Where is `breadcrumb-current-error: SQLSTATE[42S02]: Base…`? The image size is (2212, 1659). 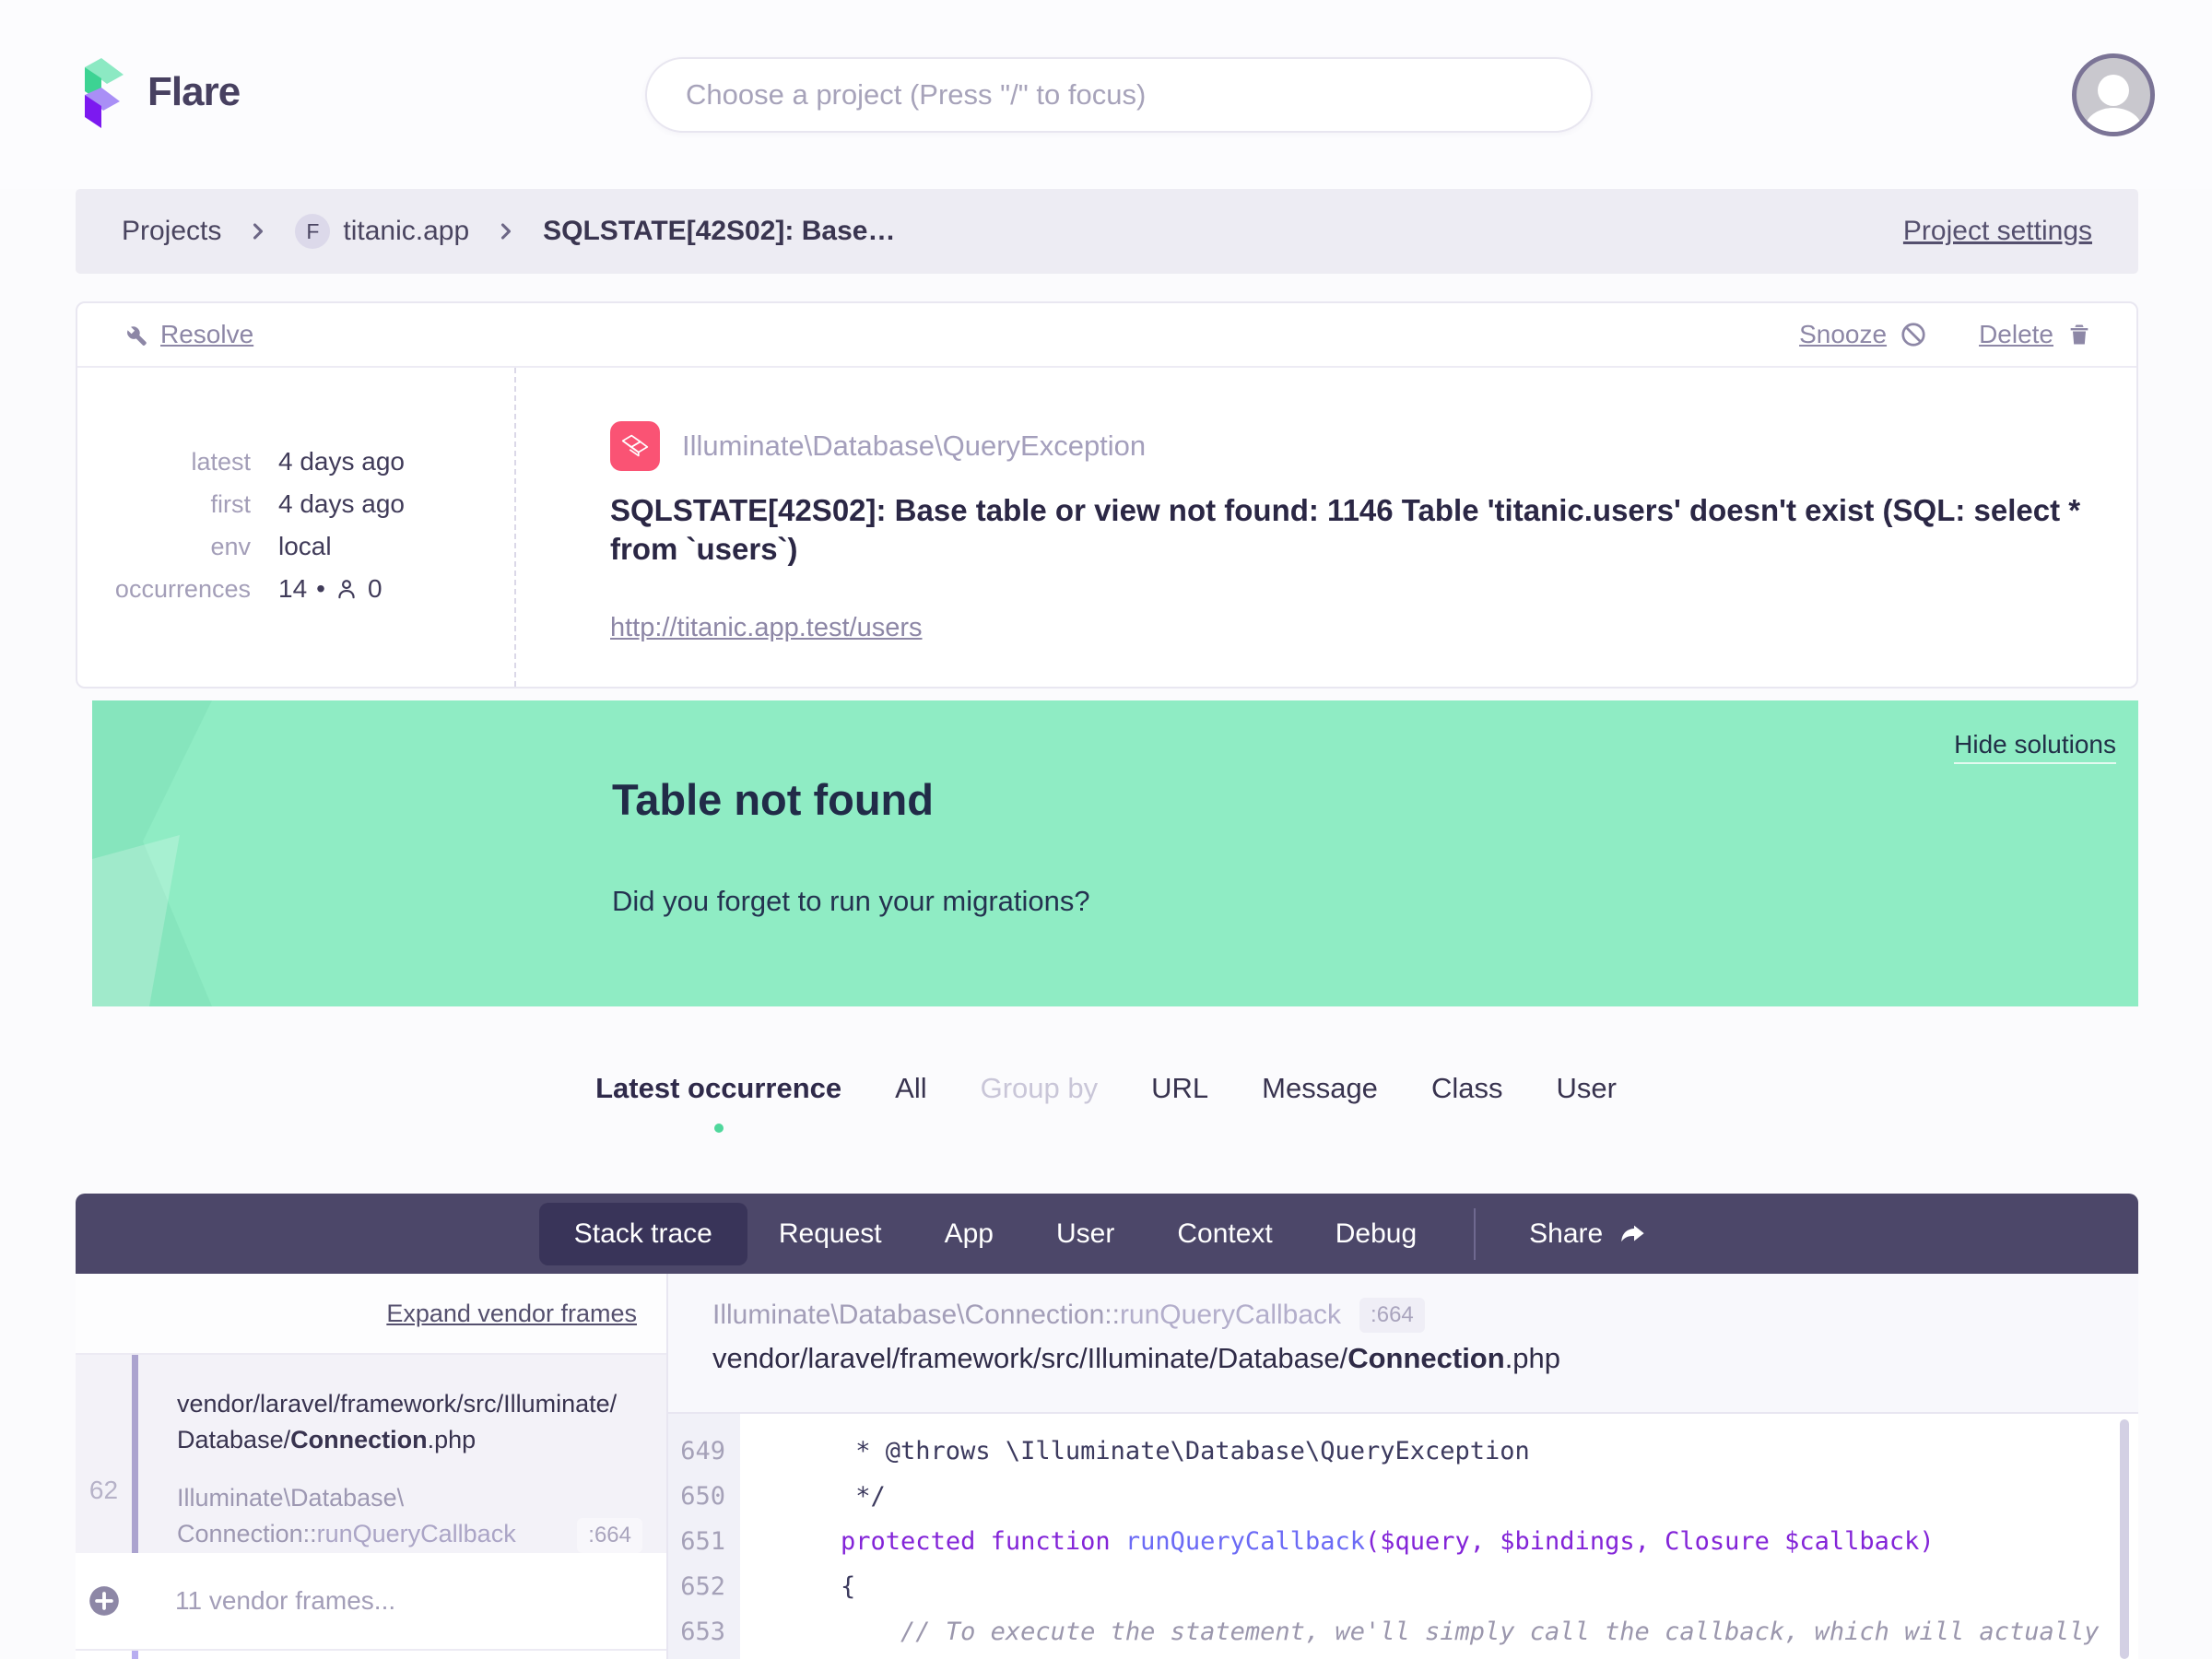 breadcrumb-current-error: SQLSTATE[42S02]: Base… is located at coordinates (719, 231).